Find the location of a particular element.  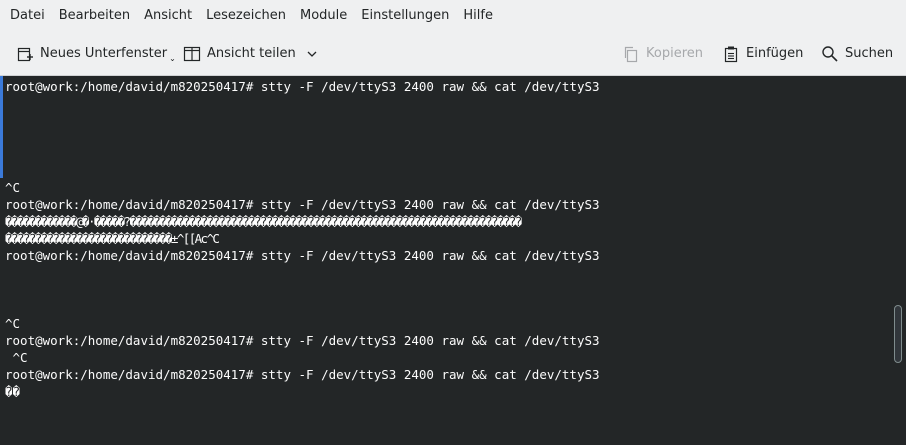

new-tab-icon is located at coordinates (25, 54).